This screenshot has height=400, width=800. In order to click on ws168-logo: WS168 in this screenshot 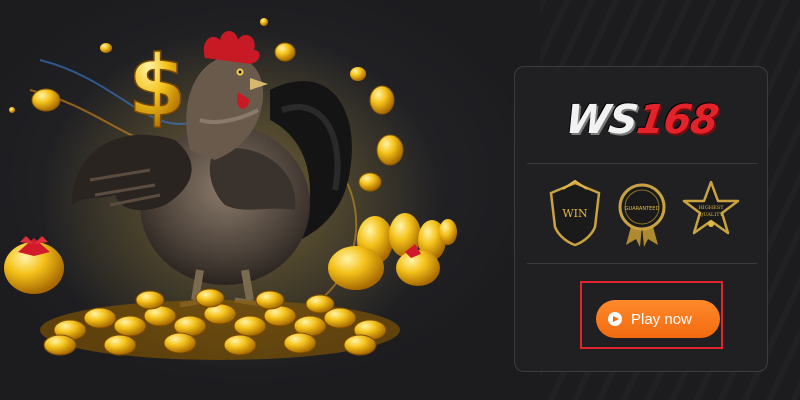, I will do `click(642, 120)`.